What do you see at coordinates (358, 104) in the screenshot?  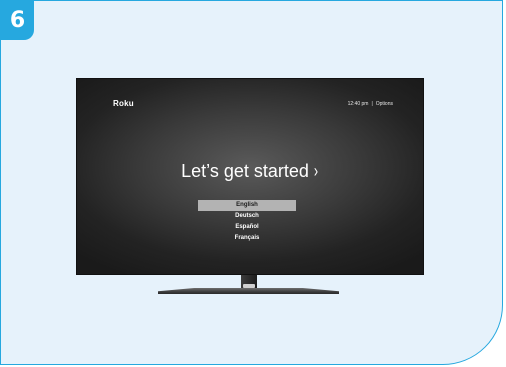 I see `clock-time: 12:40 pm` at bounding box center [358, 104].